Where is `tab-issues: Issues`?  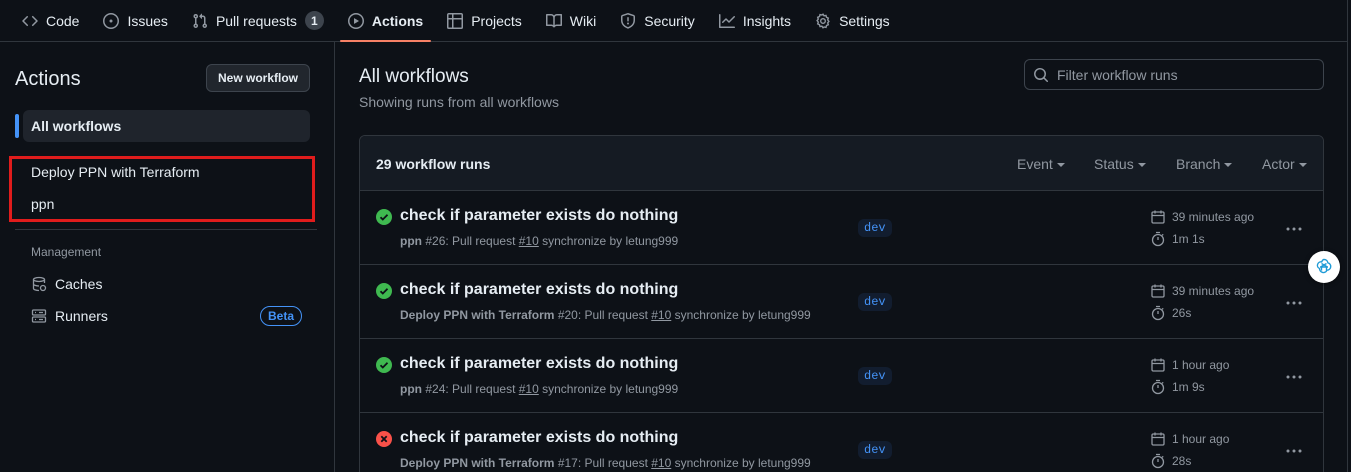 tab-issues: Issues is located at coordinates (141, 20).